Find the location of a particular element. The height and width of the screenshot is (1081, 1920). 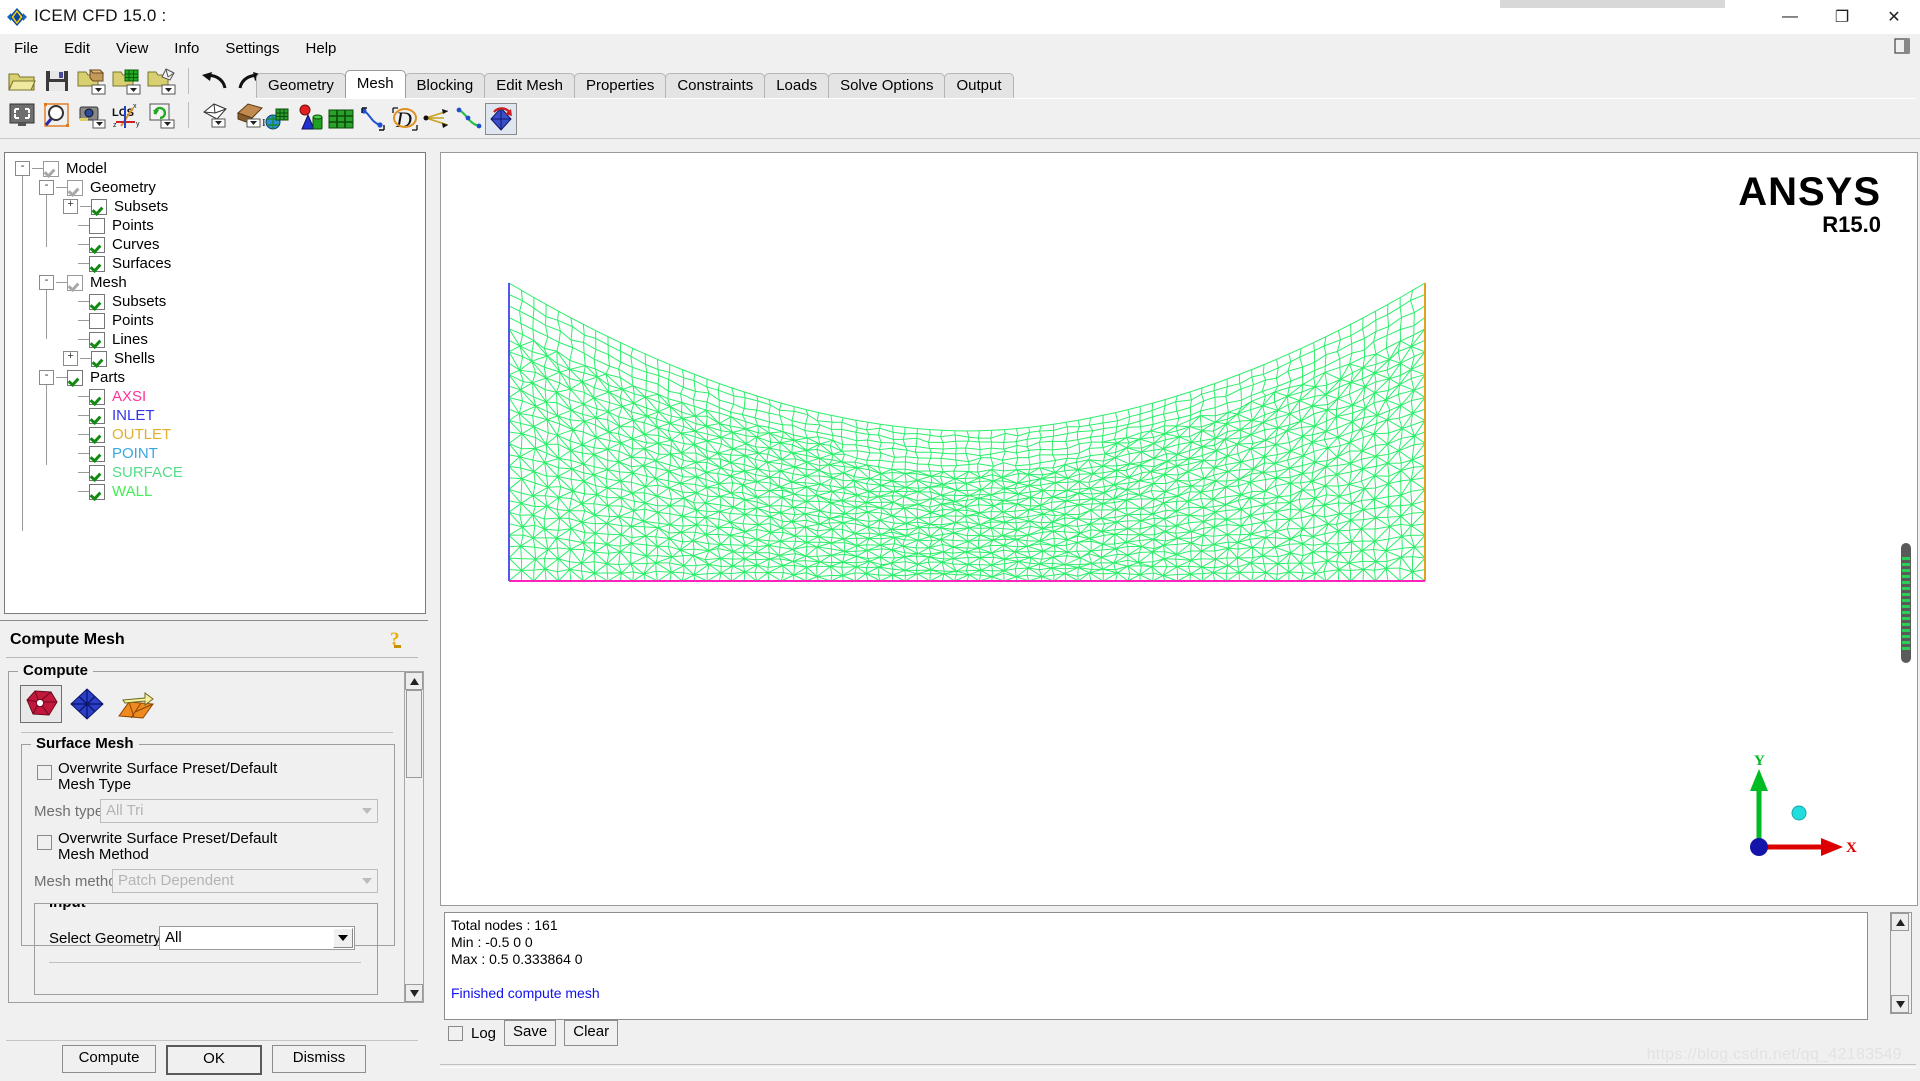

save-log-button: Save is located at coordinates (530, 1033).